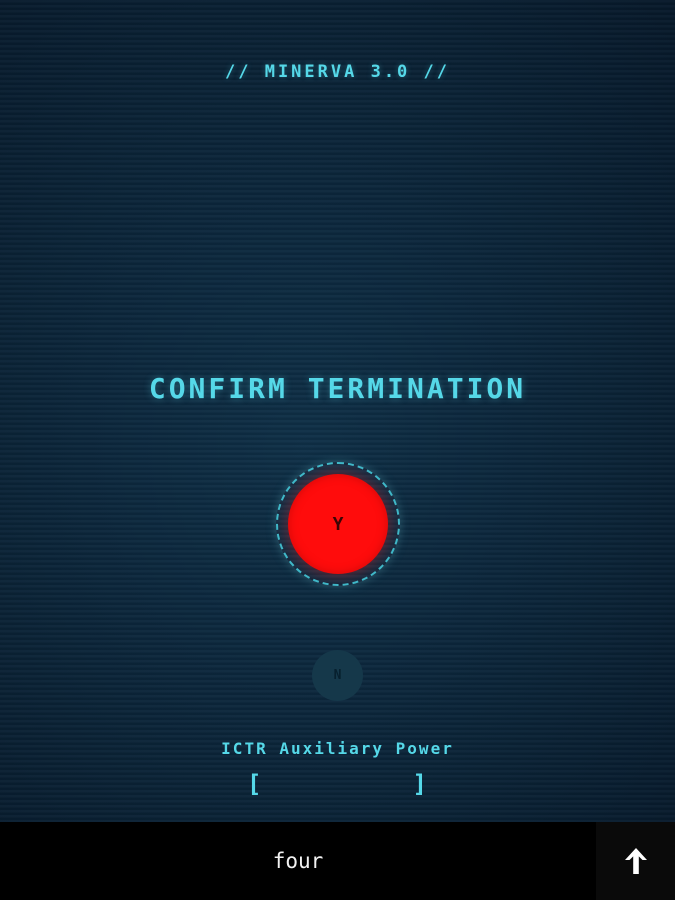 The width and height of the screenshot is (675, 900). What do you see at coordinates (337, 72) in the screenshot?
I see `app-title: // MINERVA 3.0 //` at bounding box center [337, 72].